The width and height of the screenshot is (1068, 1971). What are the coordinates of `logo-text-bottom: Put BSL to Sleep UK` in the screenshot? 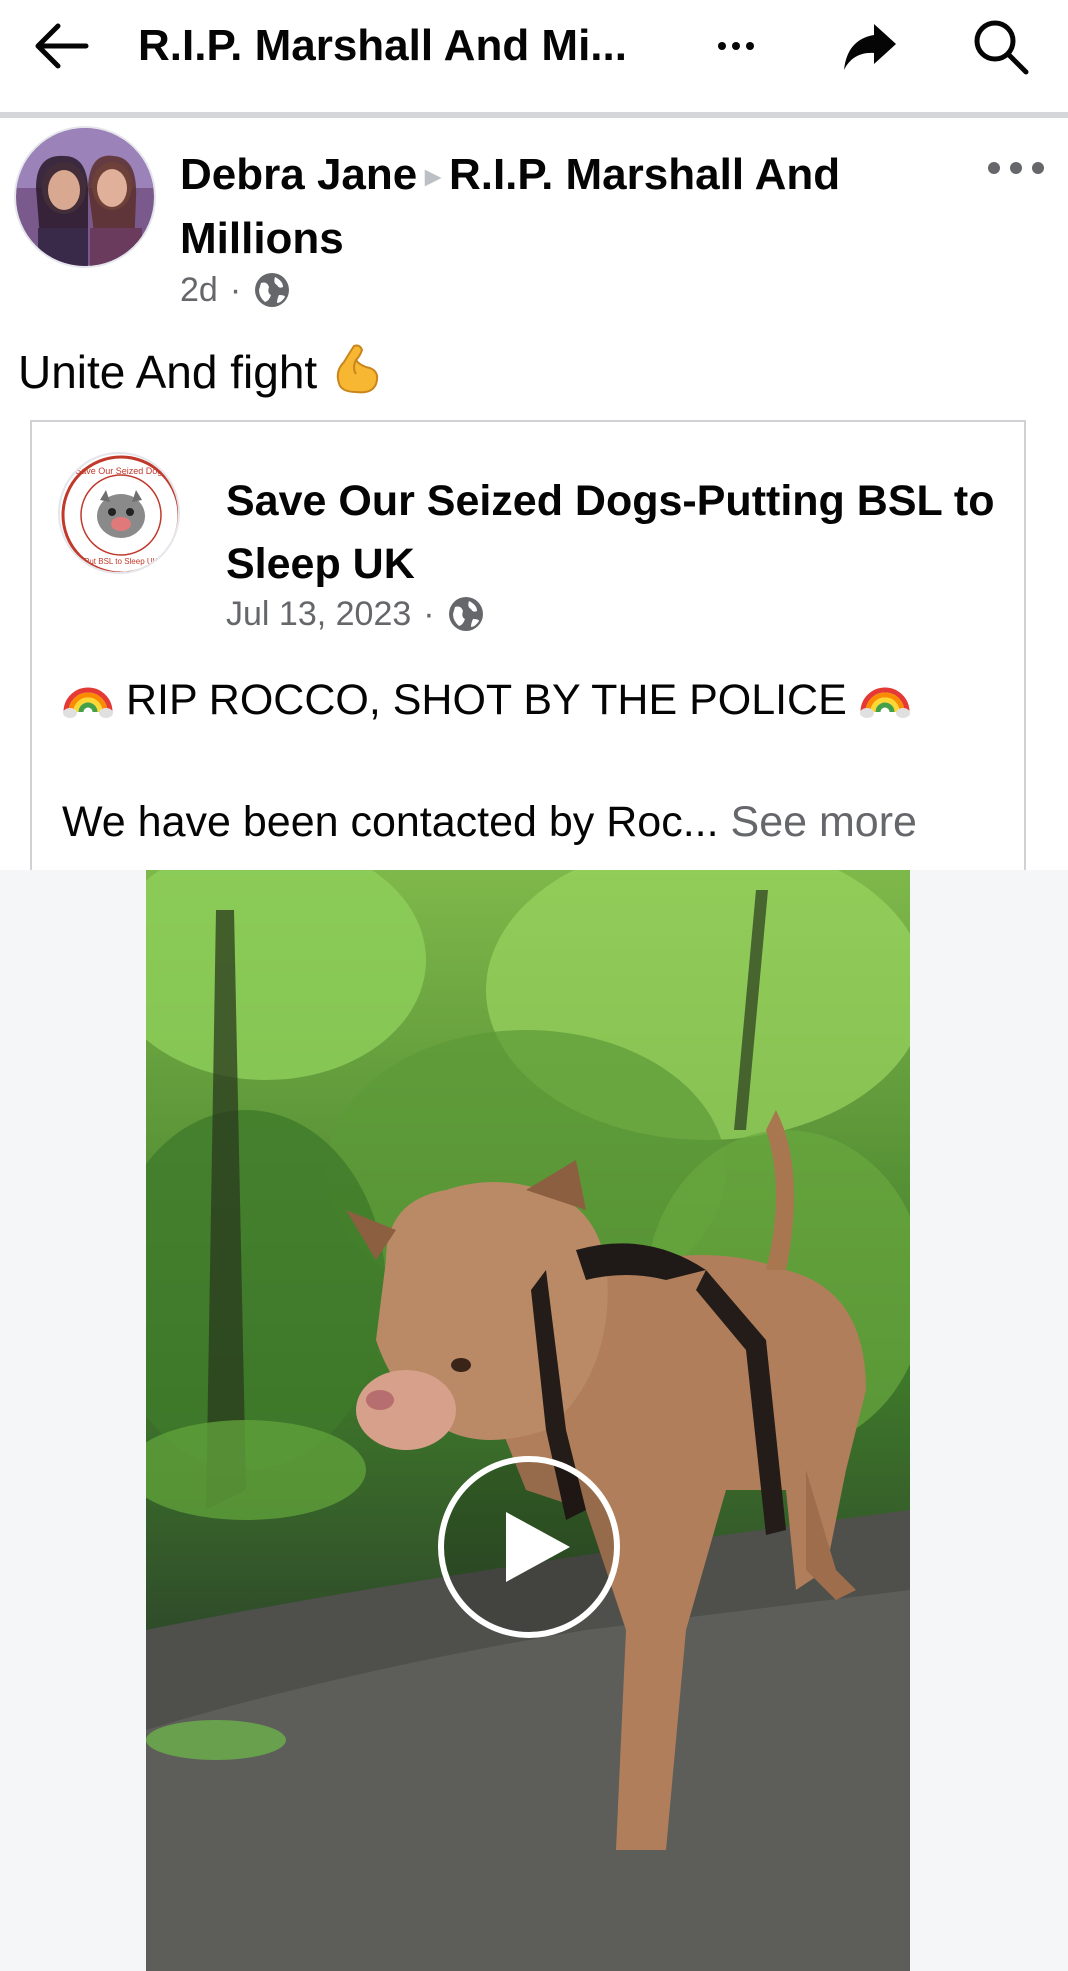 It's located at (121, 561).